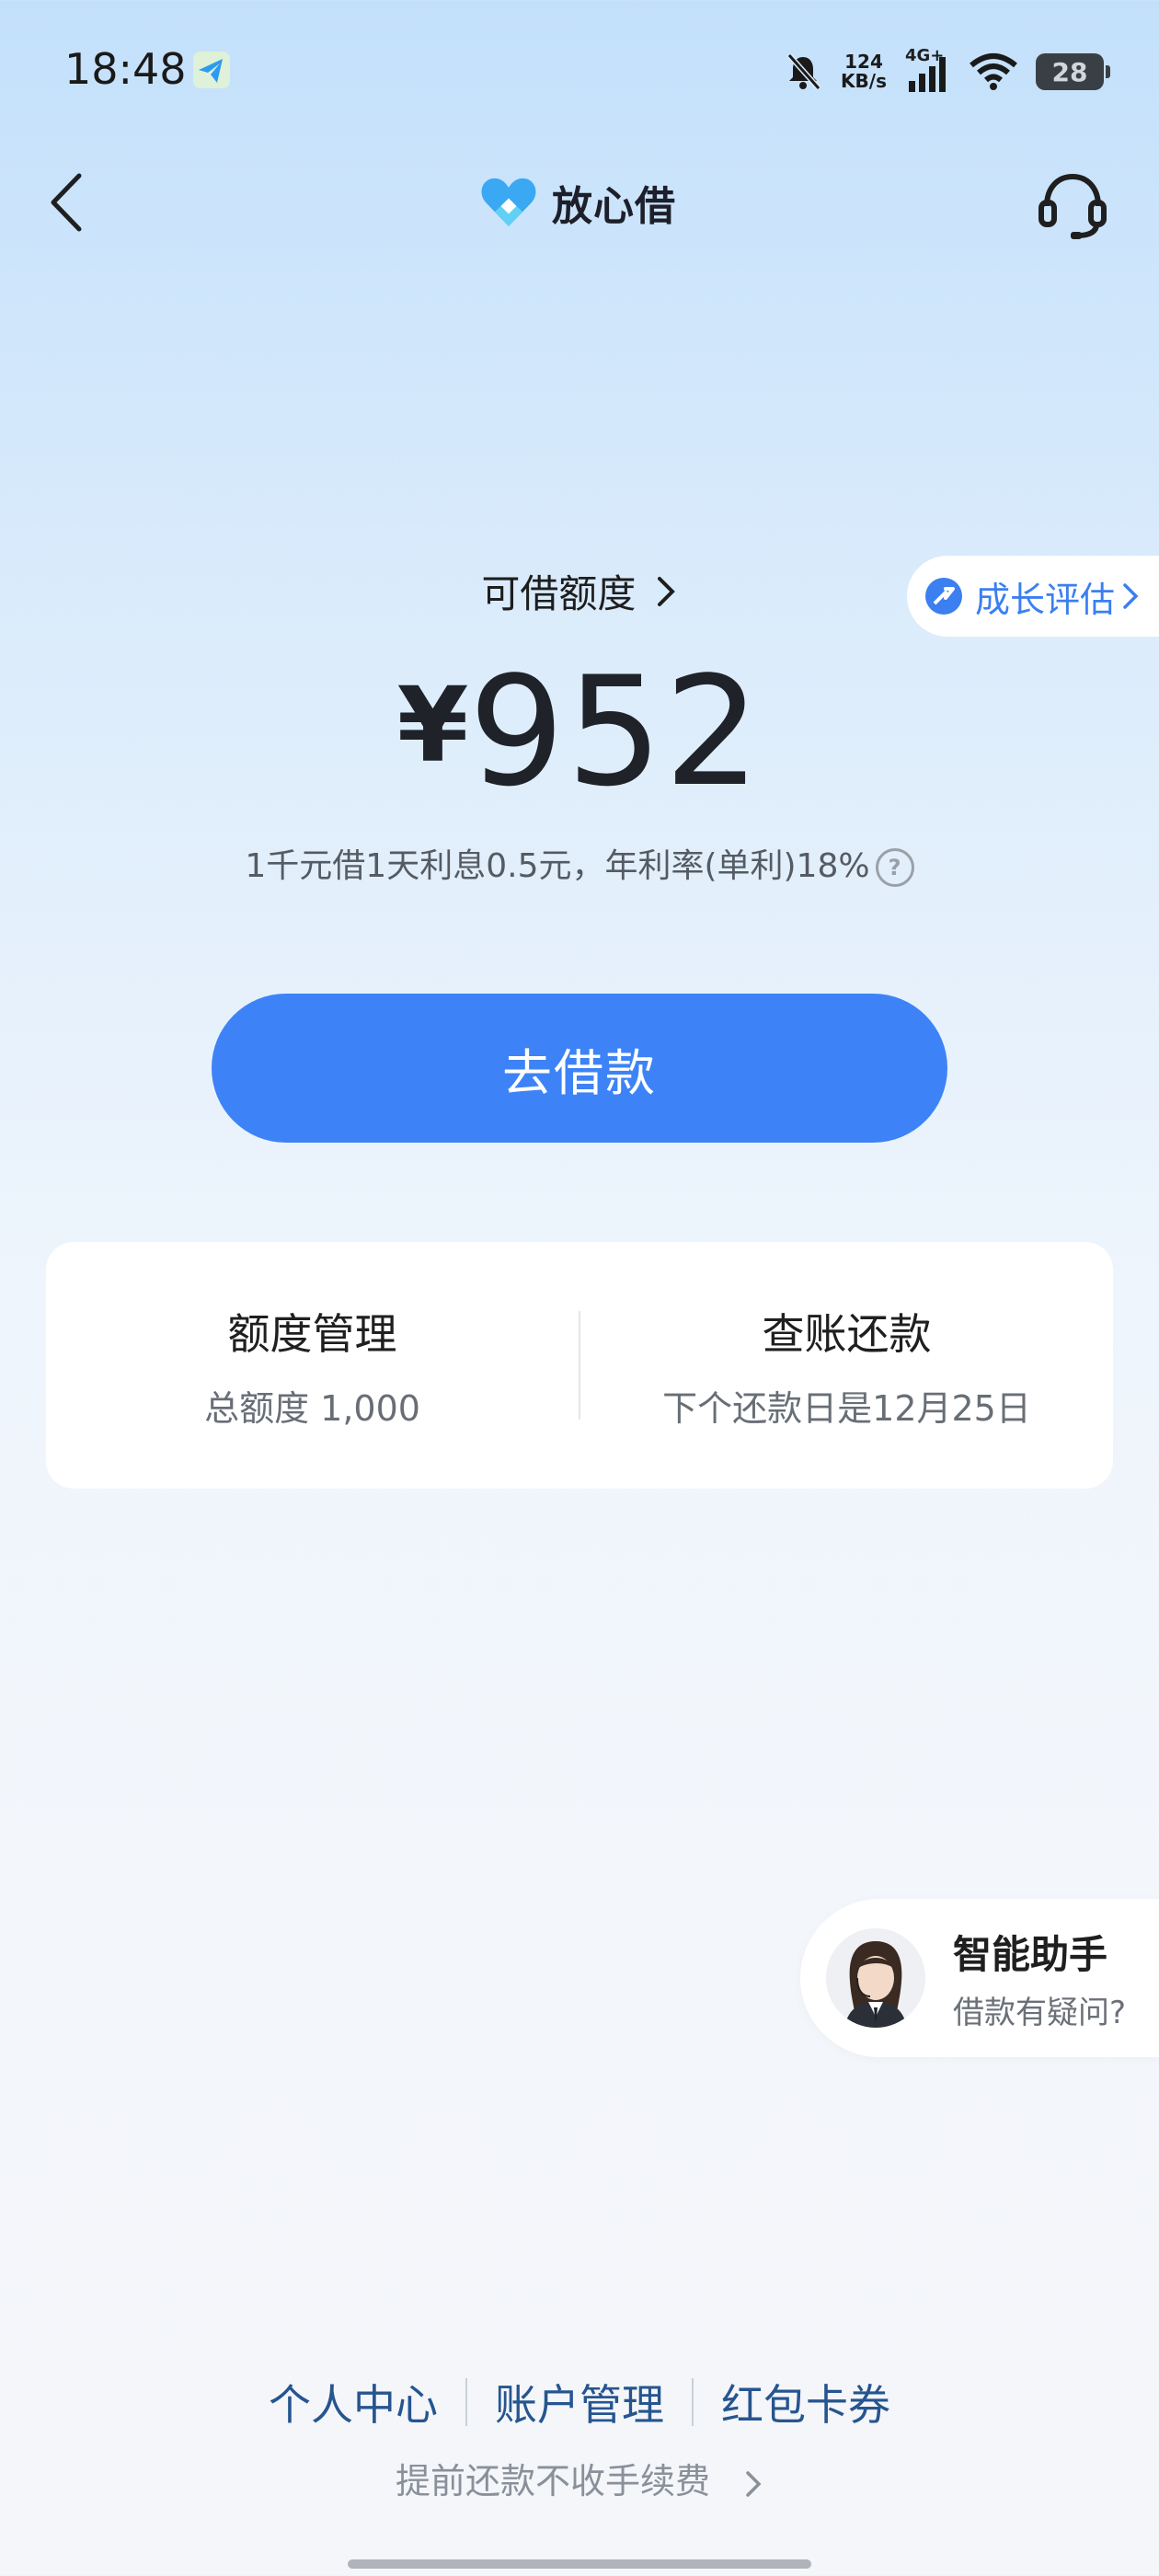 The height and width of the screenshot is (2576, 1159). Describe the element at coordinates (559, 593) in the screenshot. I see `credit-label: 可借额度` at that location.